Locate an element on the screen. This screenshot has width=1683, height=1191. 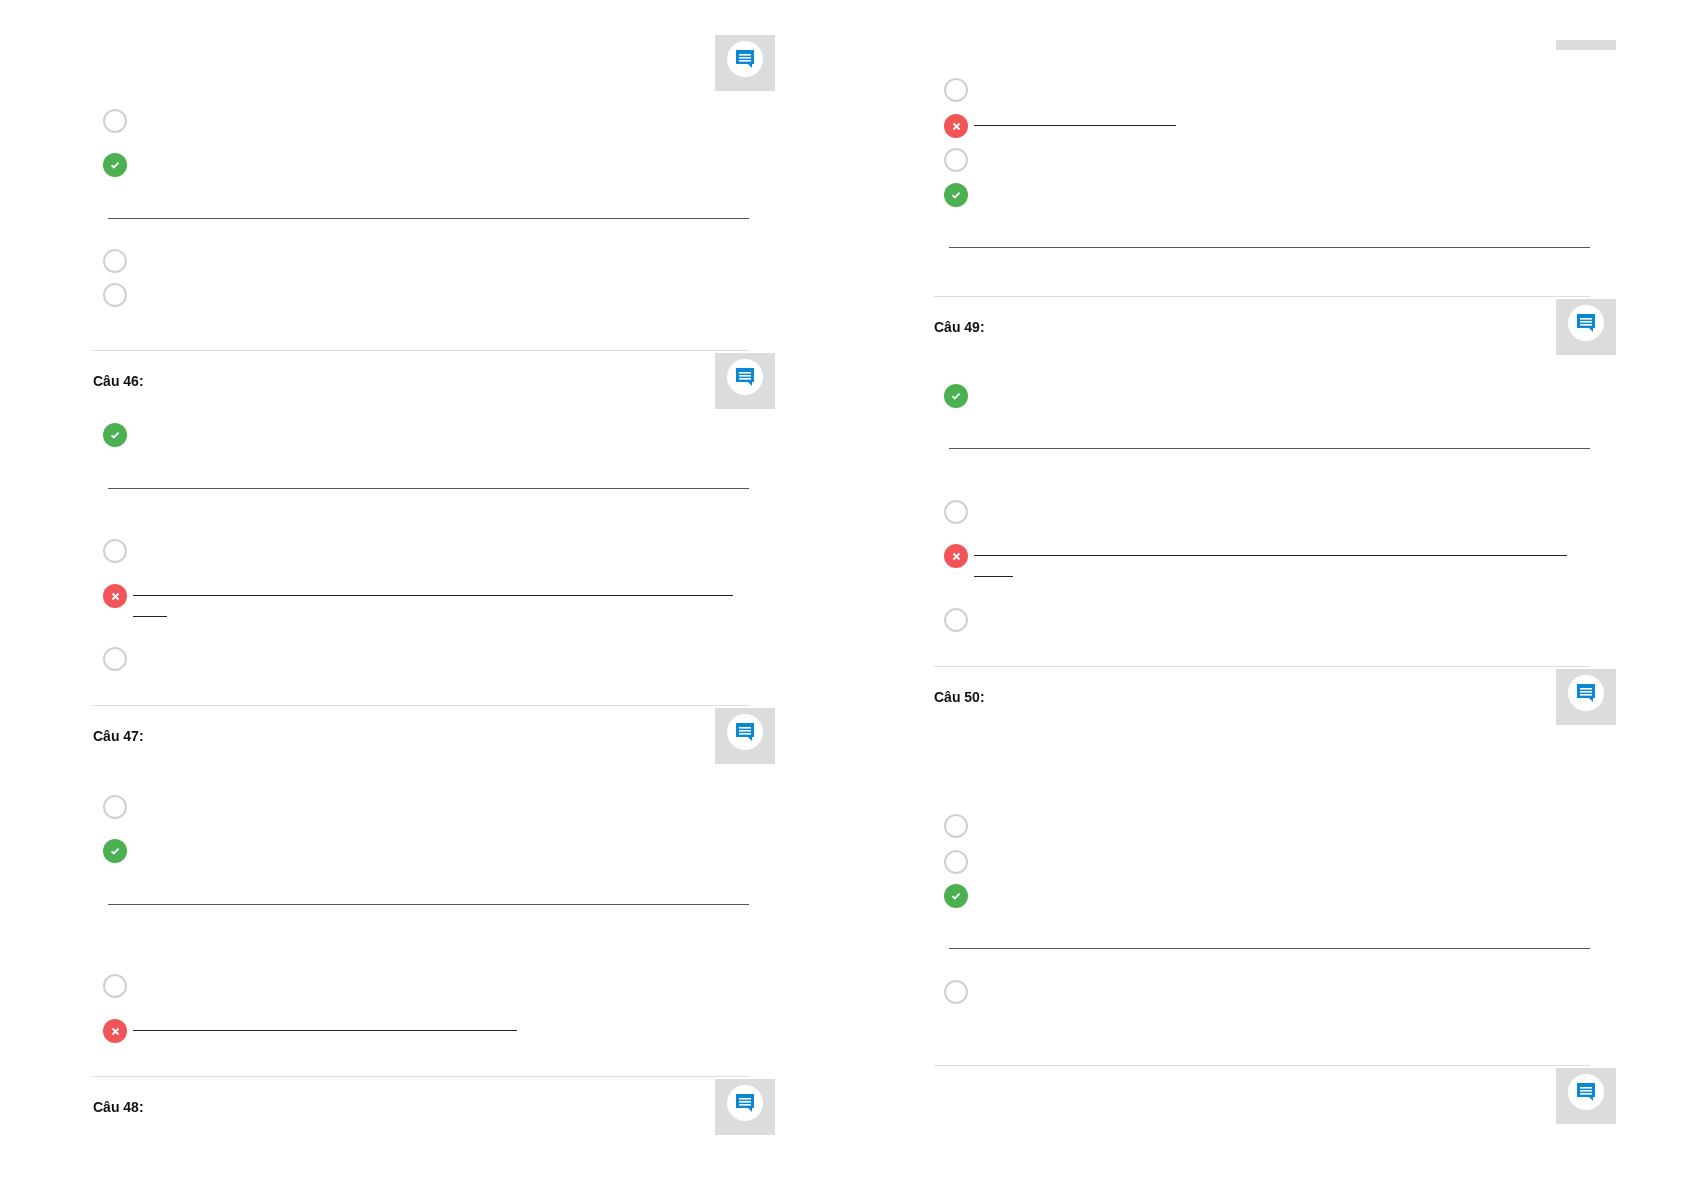
question-number: Câu 50: is located at coordinates (959, 696).